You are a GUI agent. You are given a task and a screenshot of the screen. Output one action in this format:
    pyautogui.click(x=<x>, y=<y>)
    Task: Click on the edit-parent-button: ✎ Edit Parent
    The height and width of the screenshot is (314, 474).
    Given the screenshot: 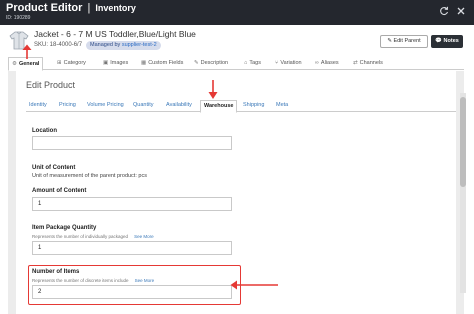 What is the action you would take?
    pyautogui.click(x=404, y=41)
    